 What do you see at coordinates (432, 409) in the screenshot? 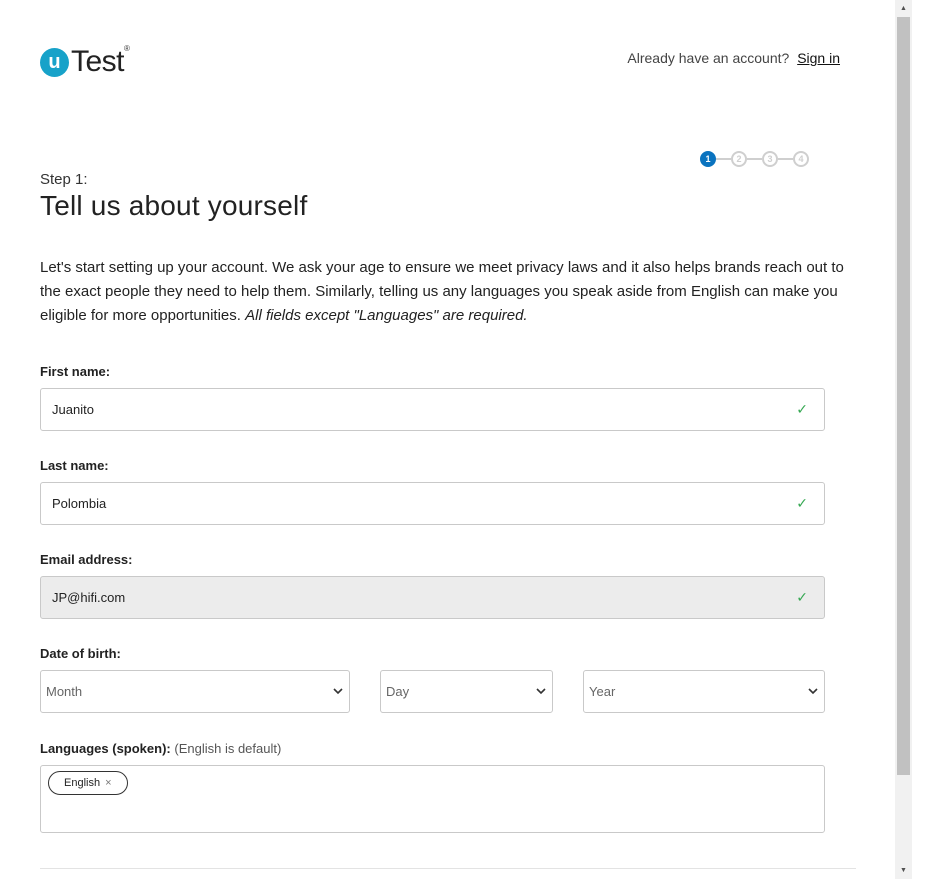
I see `first-name-field: Juanito ✓` at bounding box center [432, 409].